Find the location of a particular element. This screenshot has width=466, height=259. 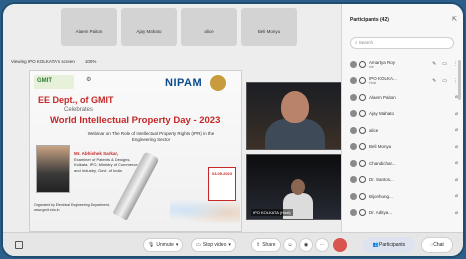

unmute-button: 🎙 Unmute ▾ is located at coordinates (163, 245).